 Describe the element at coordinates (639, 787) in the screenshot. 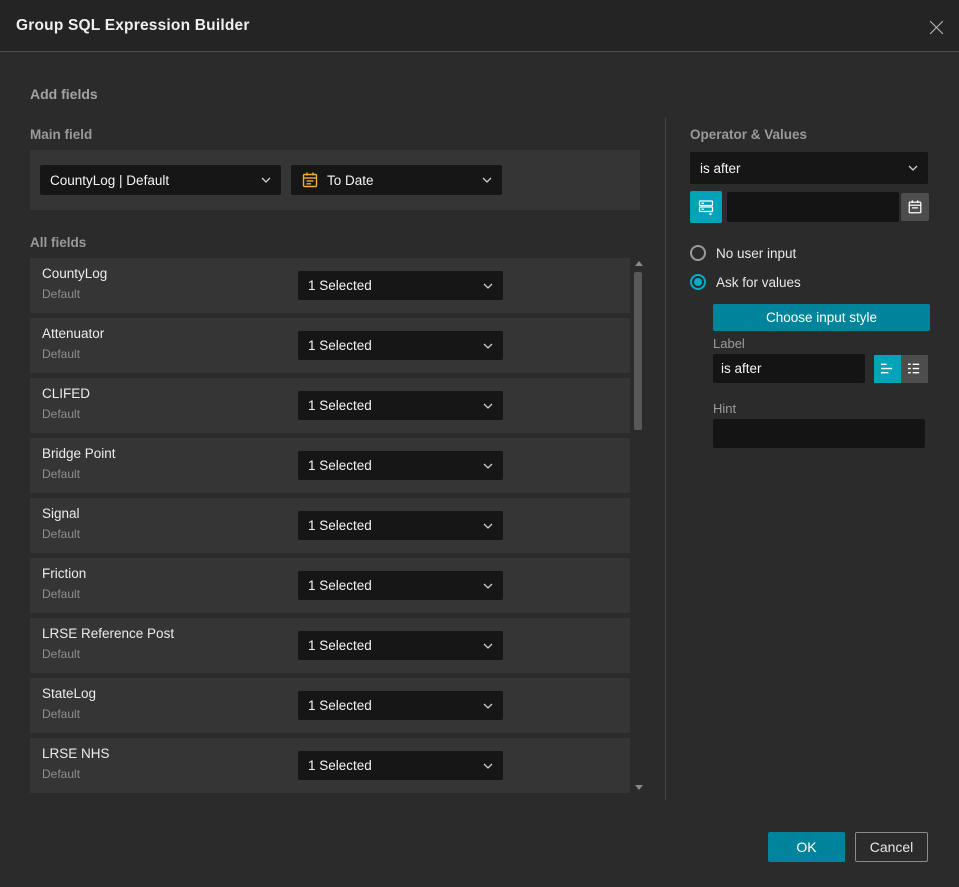

I see `scroll-down-icon` at that location.